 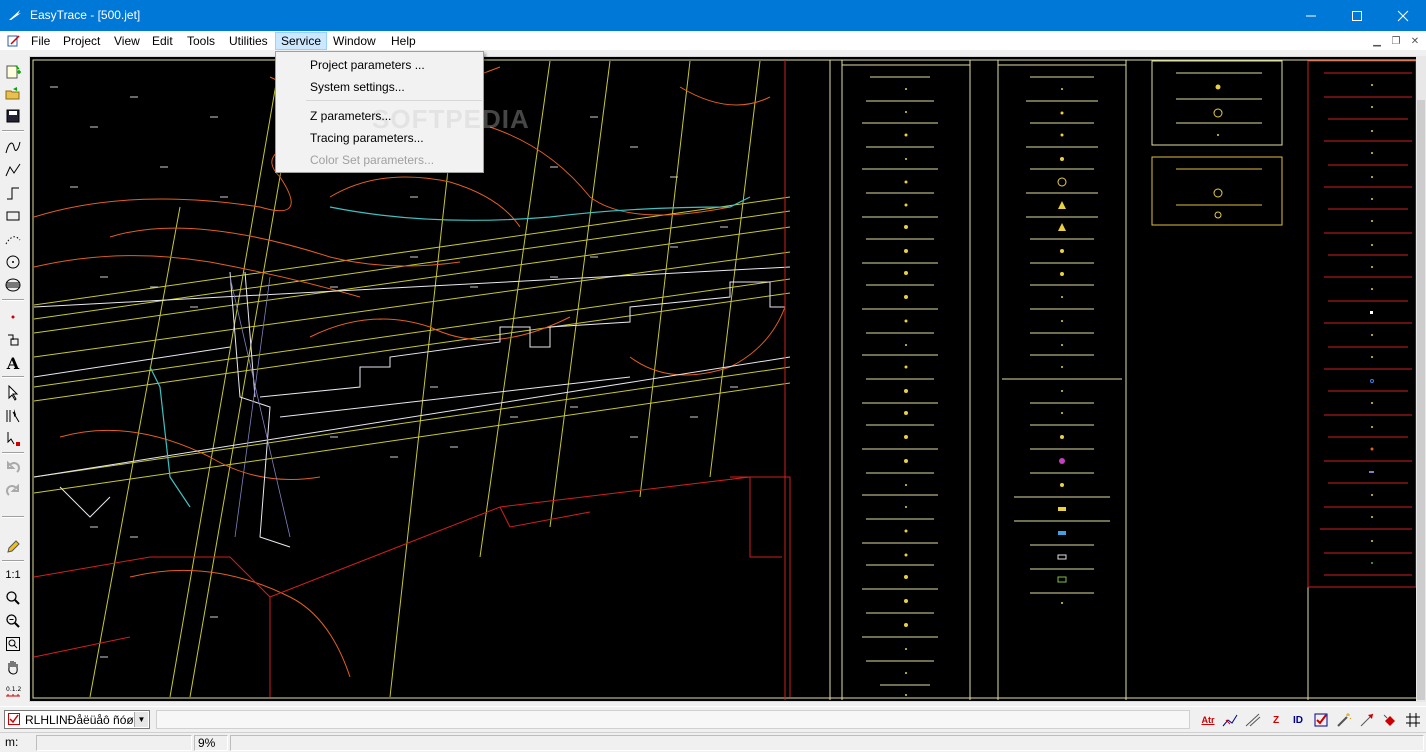 I want to click on arrow-tool-icon, so click(x=1367, y=720).